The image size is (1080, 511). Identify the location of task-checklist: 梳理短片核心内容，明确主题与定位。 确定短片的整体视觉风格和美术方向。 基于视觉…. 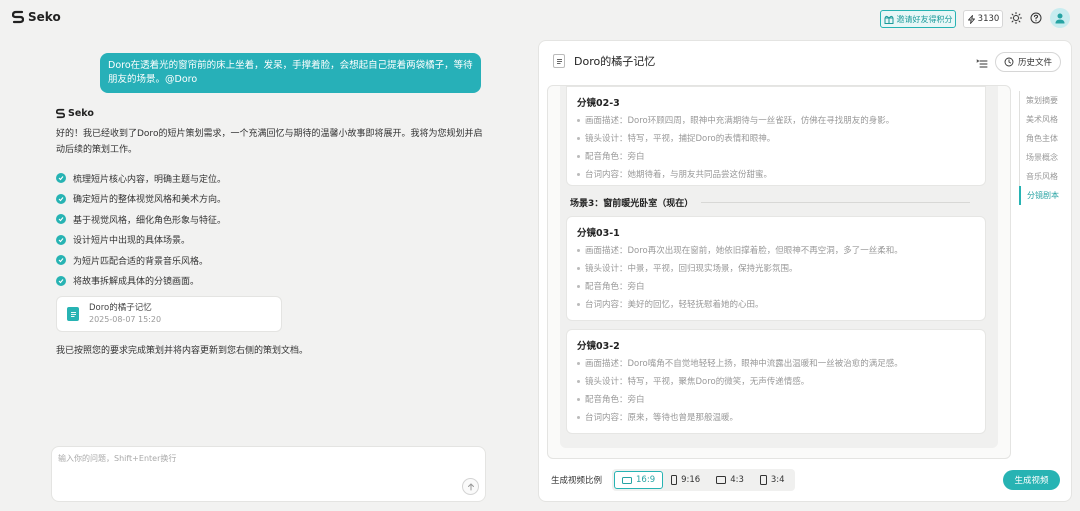
(141, 229).